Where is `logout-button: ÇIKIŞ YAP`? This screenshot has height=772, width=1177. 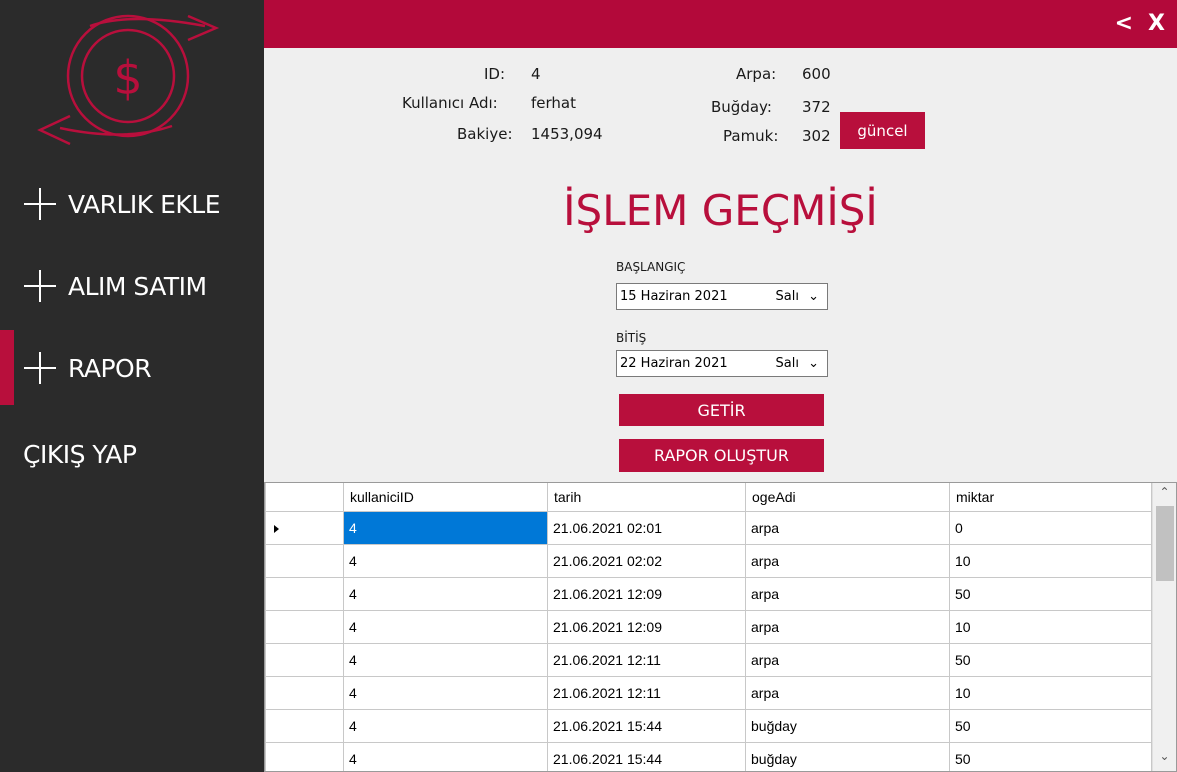
logout-button: ÇIKIŞ YAP is located at coordinates (132, 454).